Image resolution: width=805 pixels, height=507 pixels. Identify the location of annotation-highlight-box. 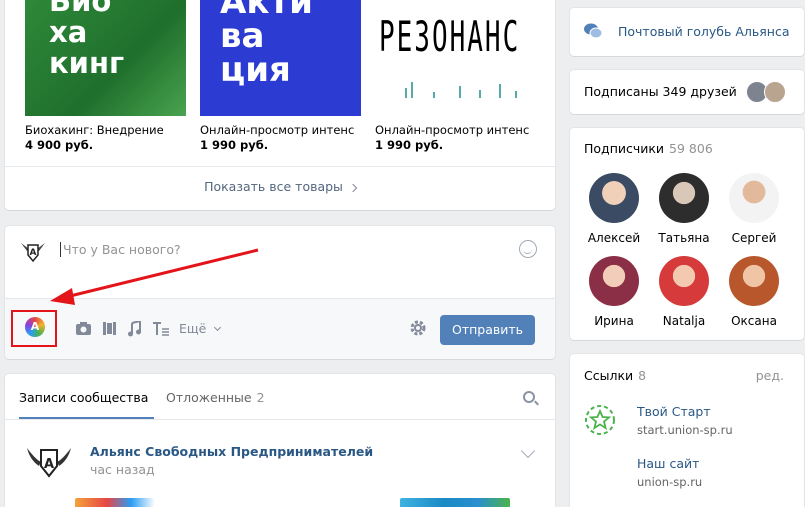
(34, 328).